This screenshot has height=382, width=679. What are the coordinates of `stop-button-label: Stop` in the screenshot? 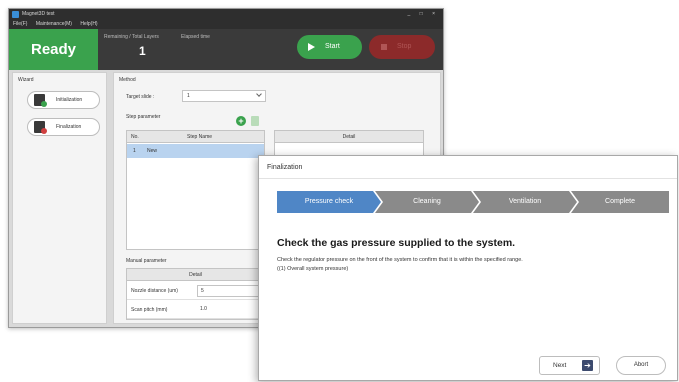 It's located at (404, 46).